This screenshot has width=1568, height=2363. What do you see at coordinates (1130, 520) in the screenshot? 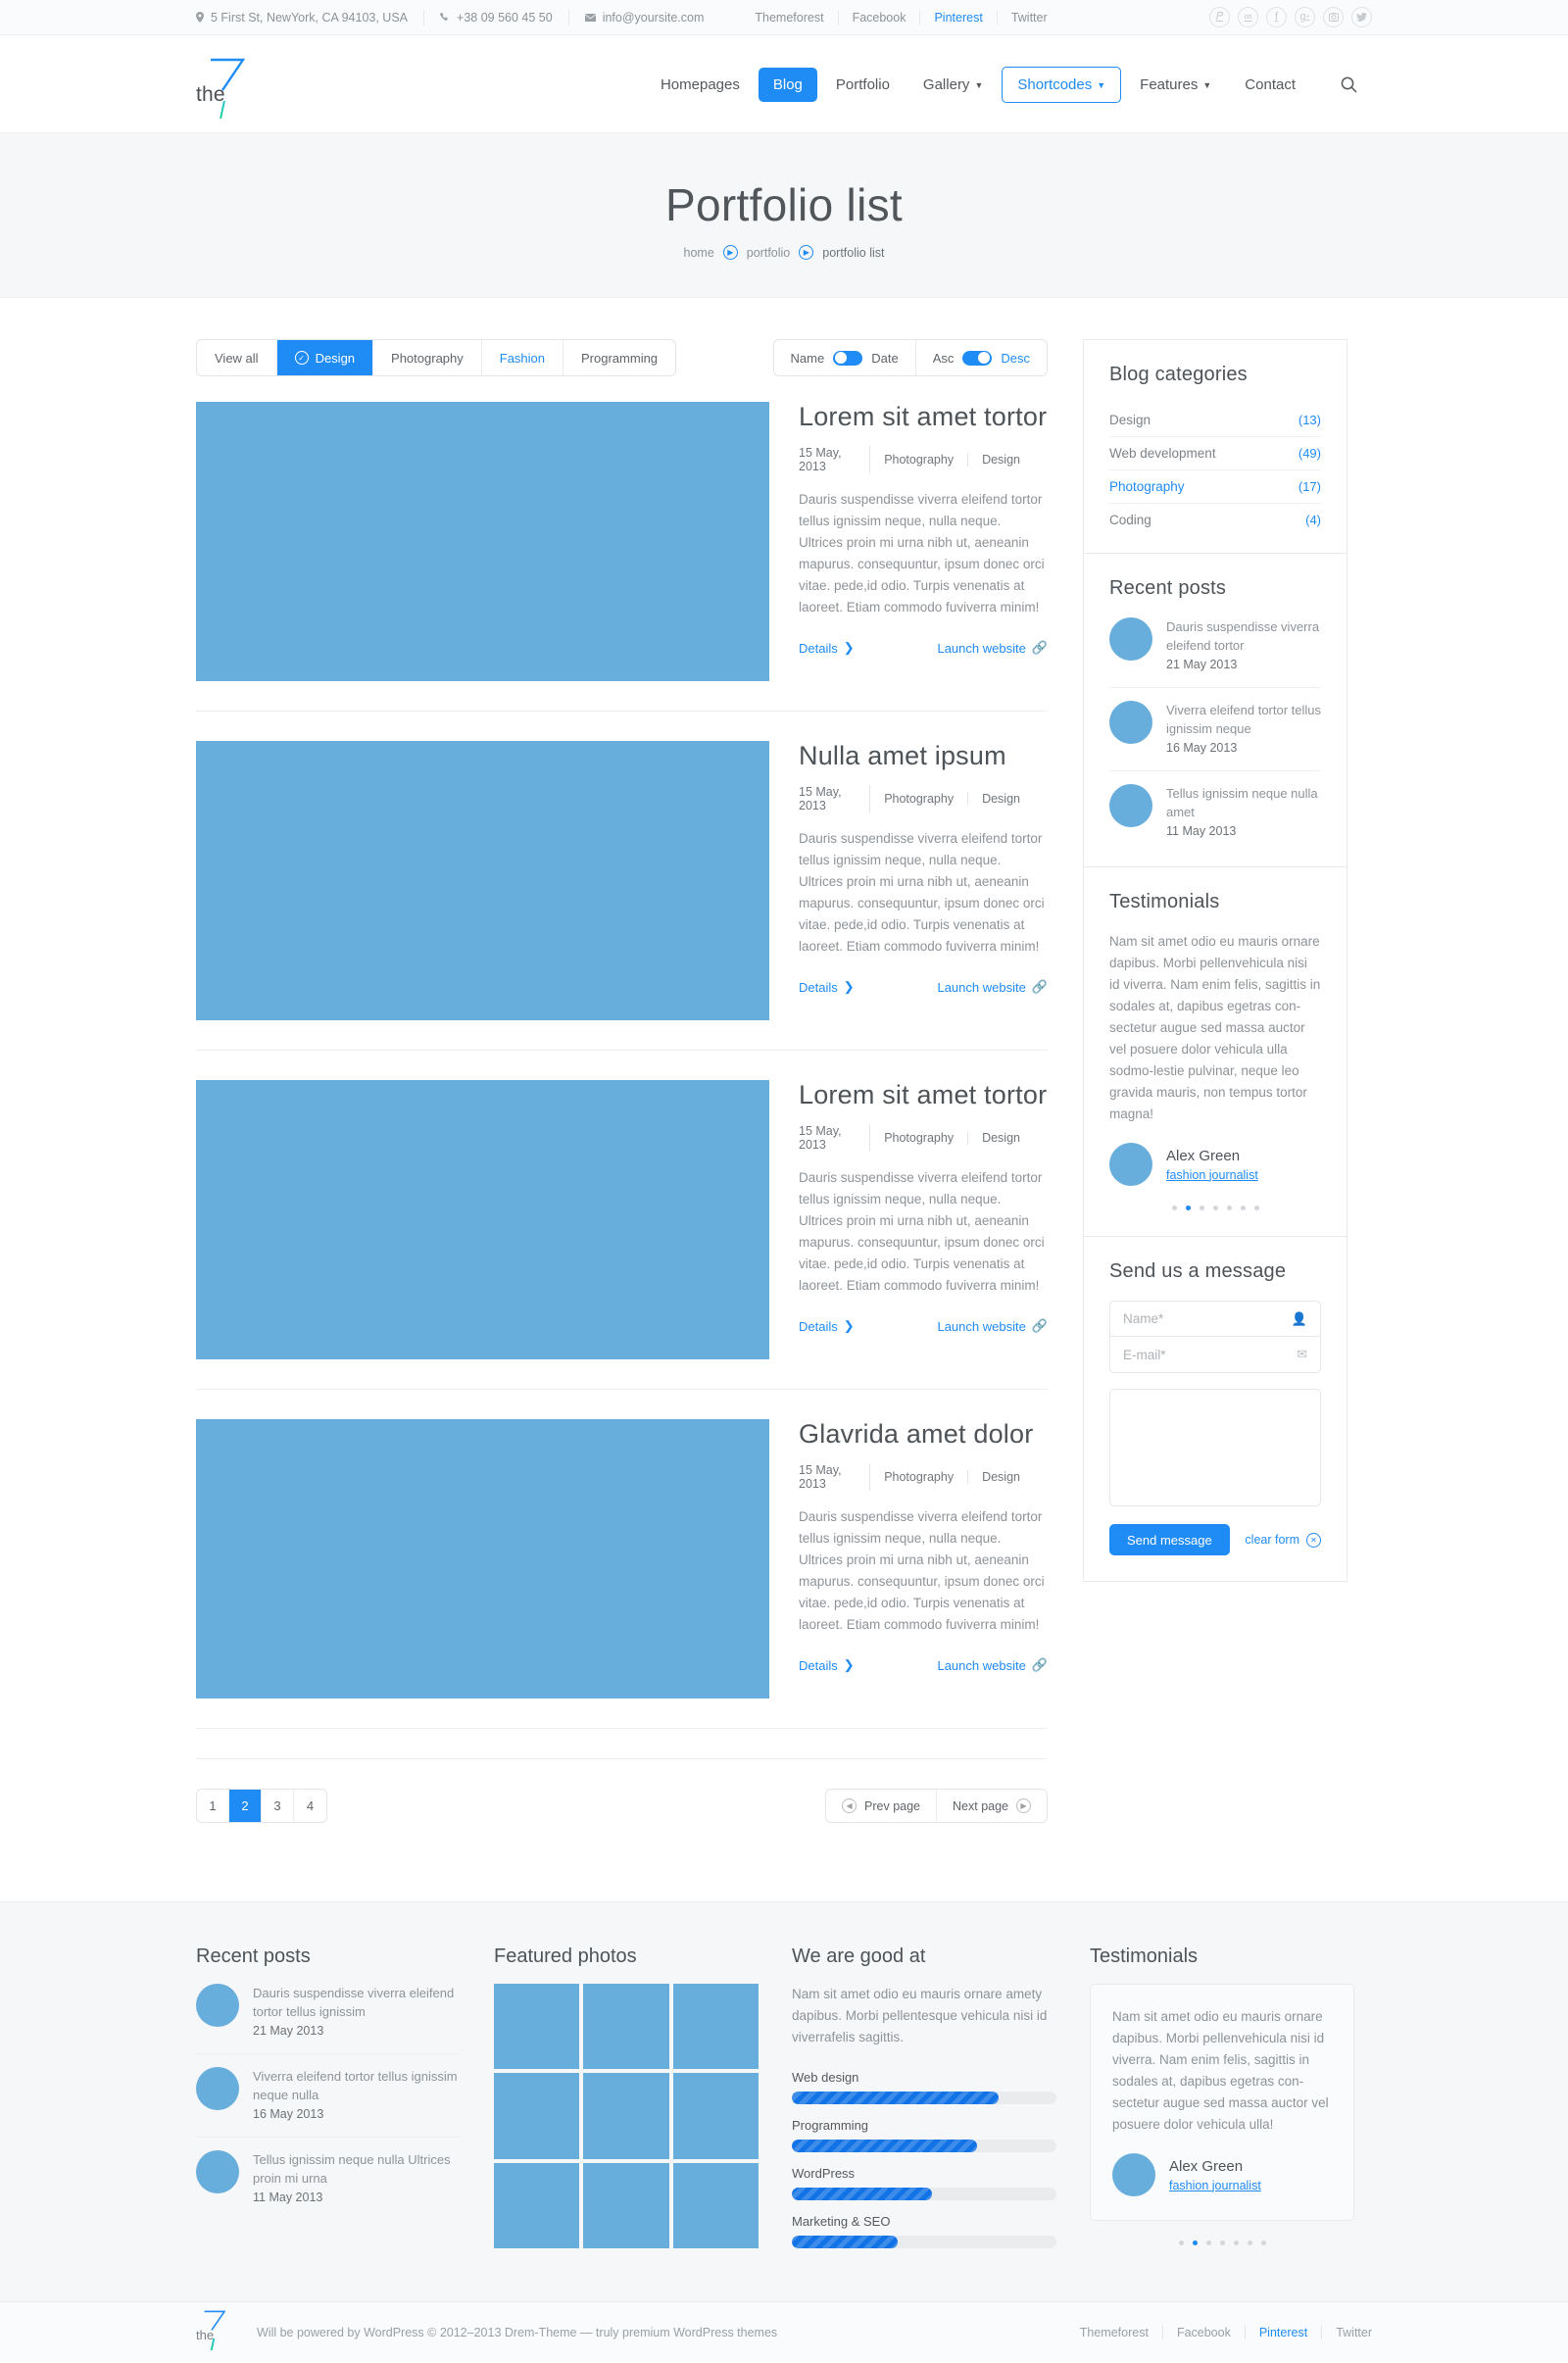
I see `category-link-coding: Coding` at bounding box center [1130, 520].